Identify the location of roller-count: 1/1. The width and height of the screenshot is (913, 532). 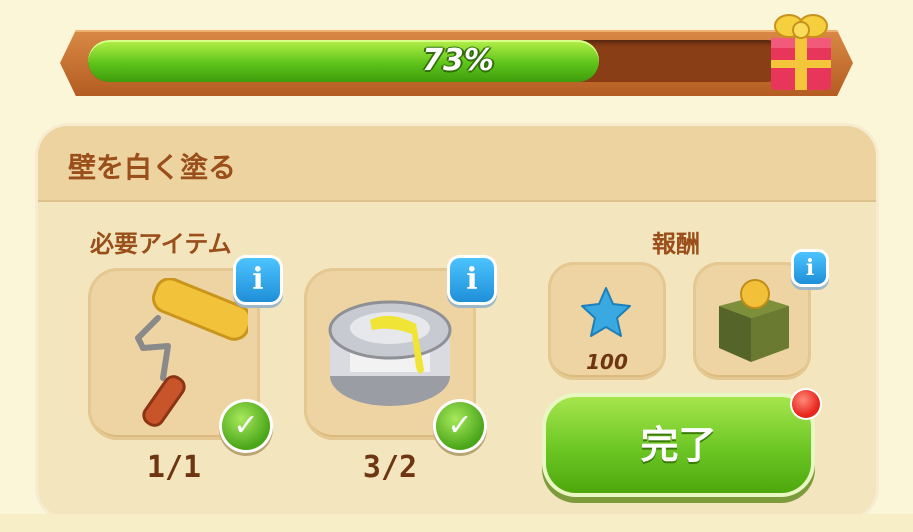
(174, 467).